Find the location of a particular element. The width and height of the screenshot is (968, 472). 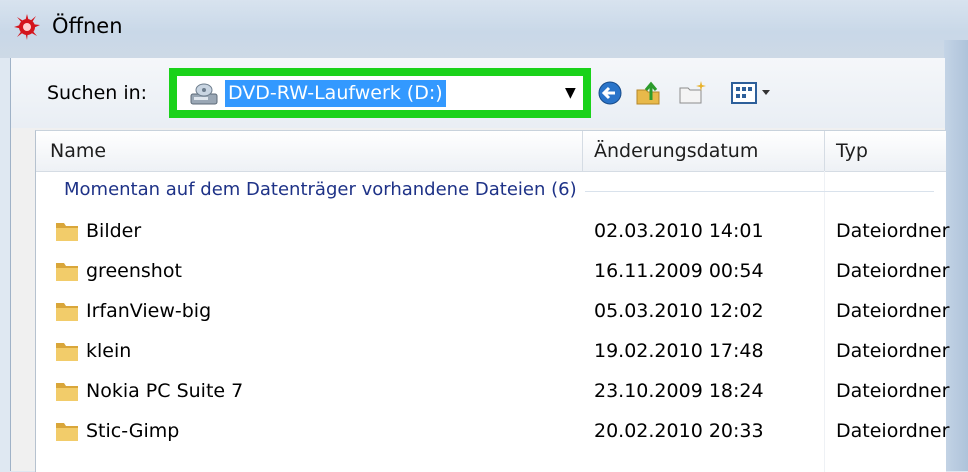

look-in-value: DVD-RW-Laufwerk (D:) is located at coordinates (335, 93).